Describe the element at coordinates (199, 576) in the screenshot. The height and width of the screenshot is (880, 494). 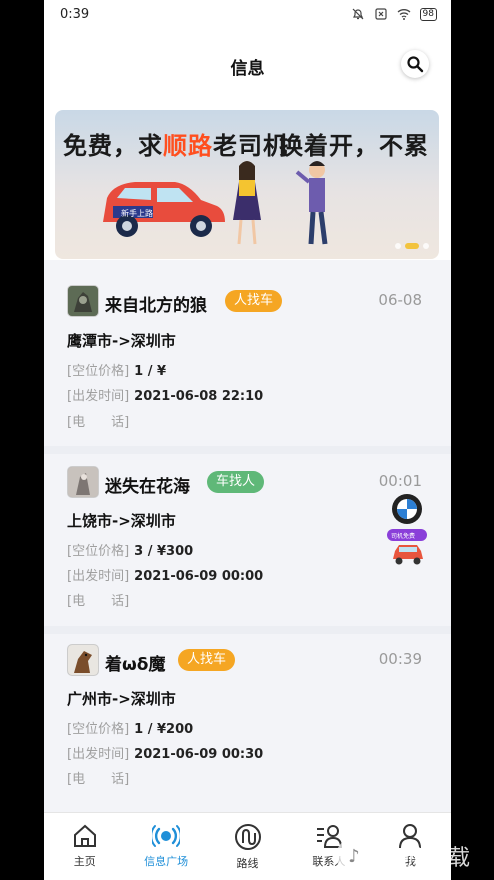
I see `depart-value: 2021-06-09 00:00` at that location.